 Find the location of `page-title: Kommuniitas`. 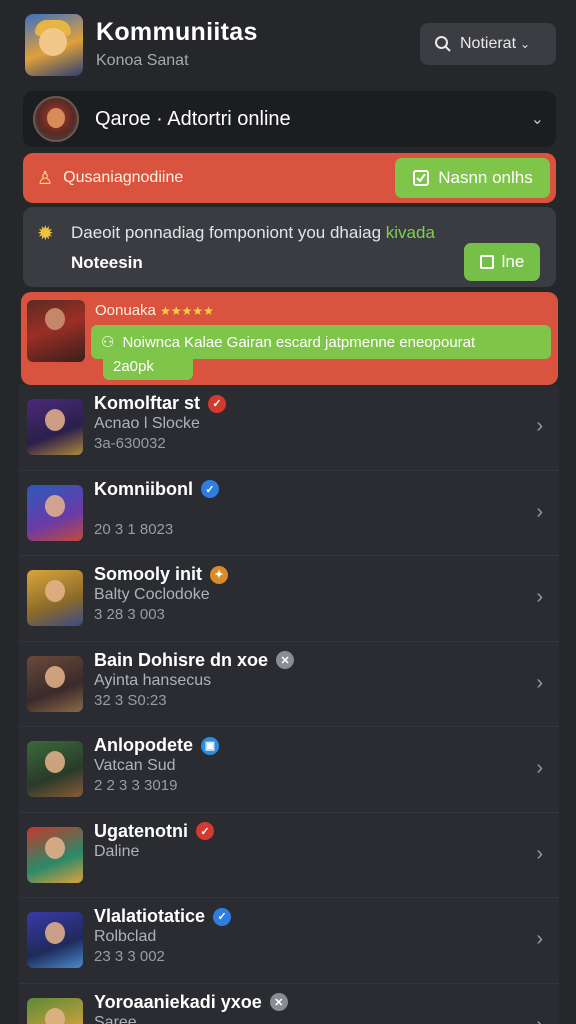

page-title: Kommuniitas is located at coordinates (177, 32).